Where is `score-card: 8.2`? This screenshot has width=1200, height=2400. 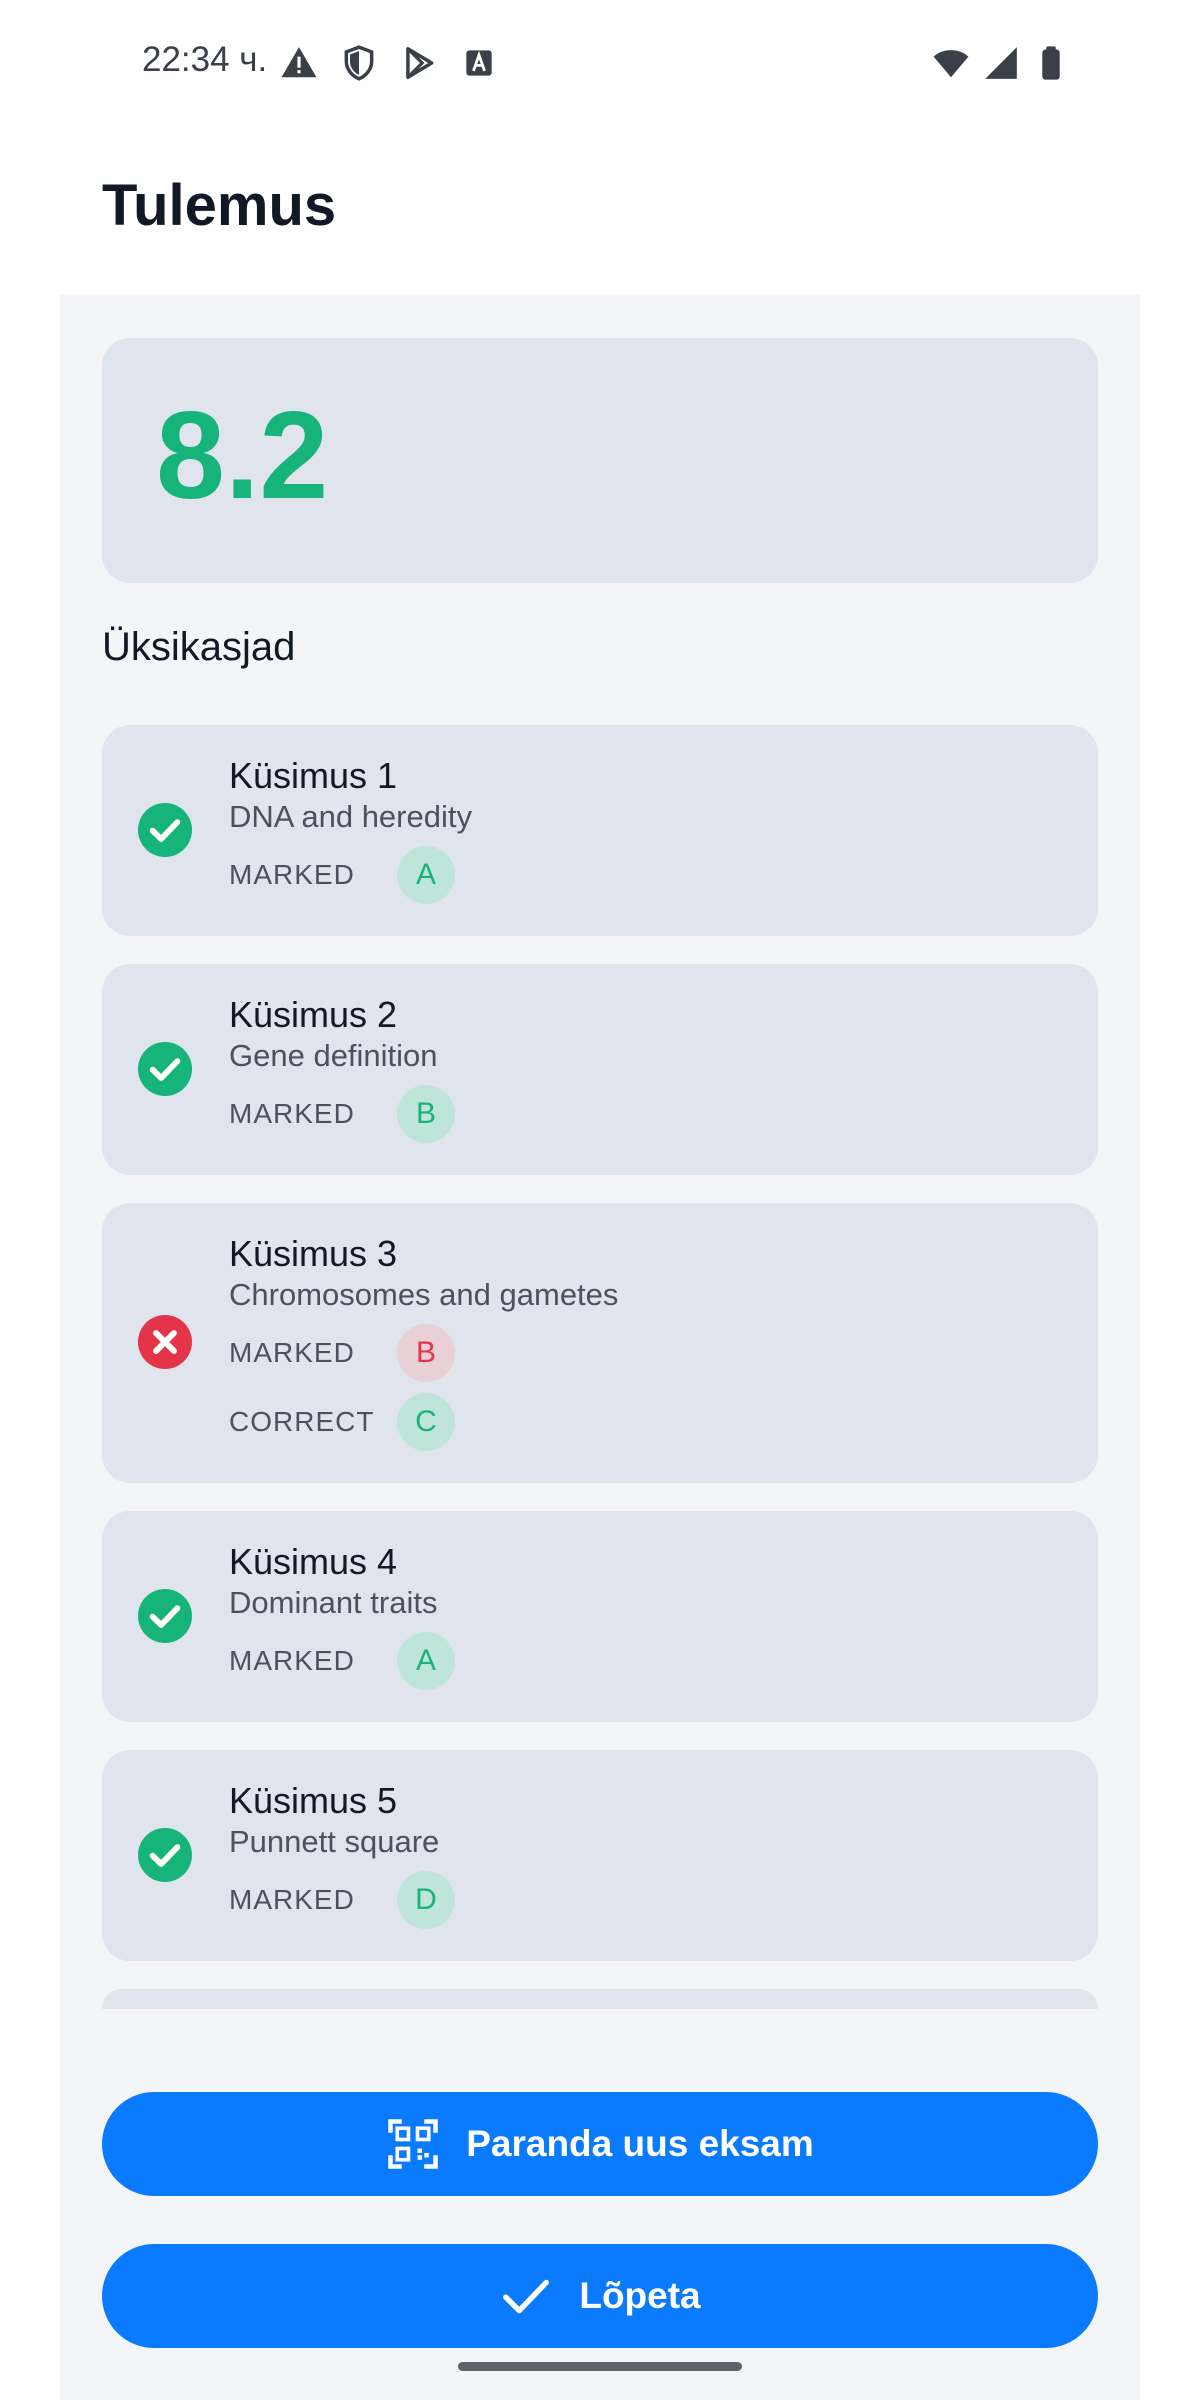 score-card: 8.2 is located at coordinates (600, 460).